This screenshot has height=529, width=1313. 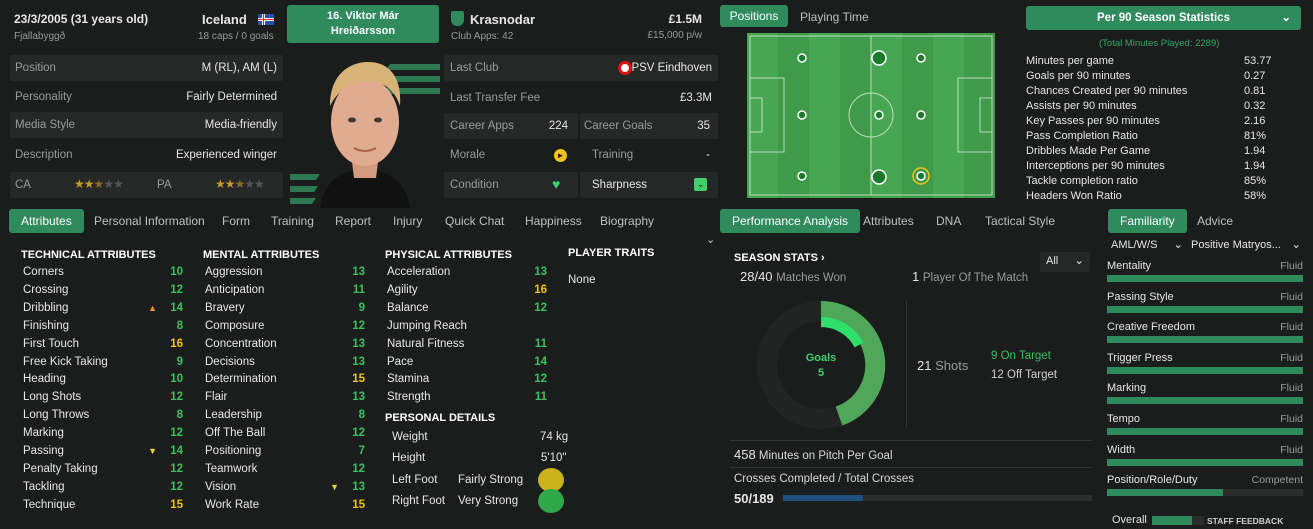 What do you see at coordinates (911, 467) in the screenshot?
I see `separator-line` at bounding box center [911, 467].